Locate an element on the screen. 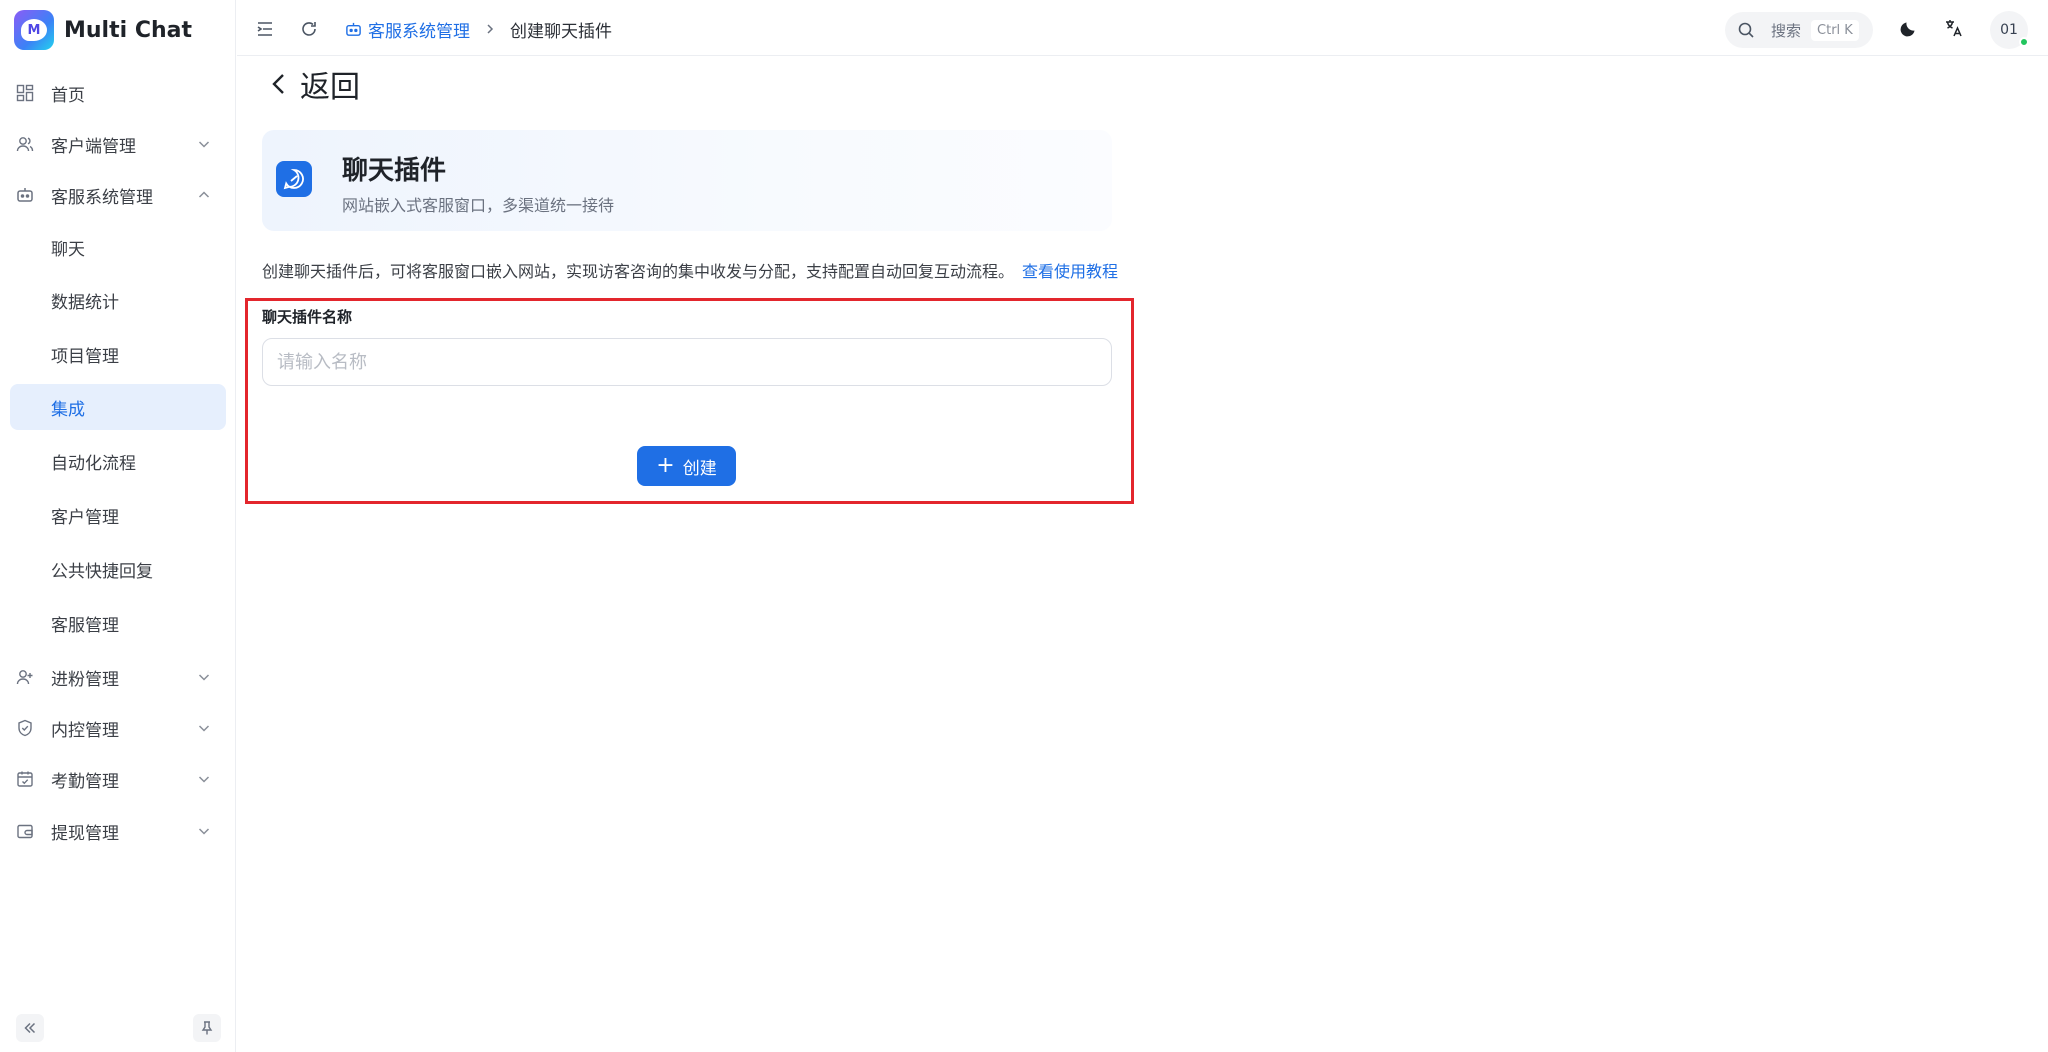  sidebar-item-label: 内控管理 is located at coordinates (85, 730).